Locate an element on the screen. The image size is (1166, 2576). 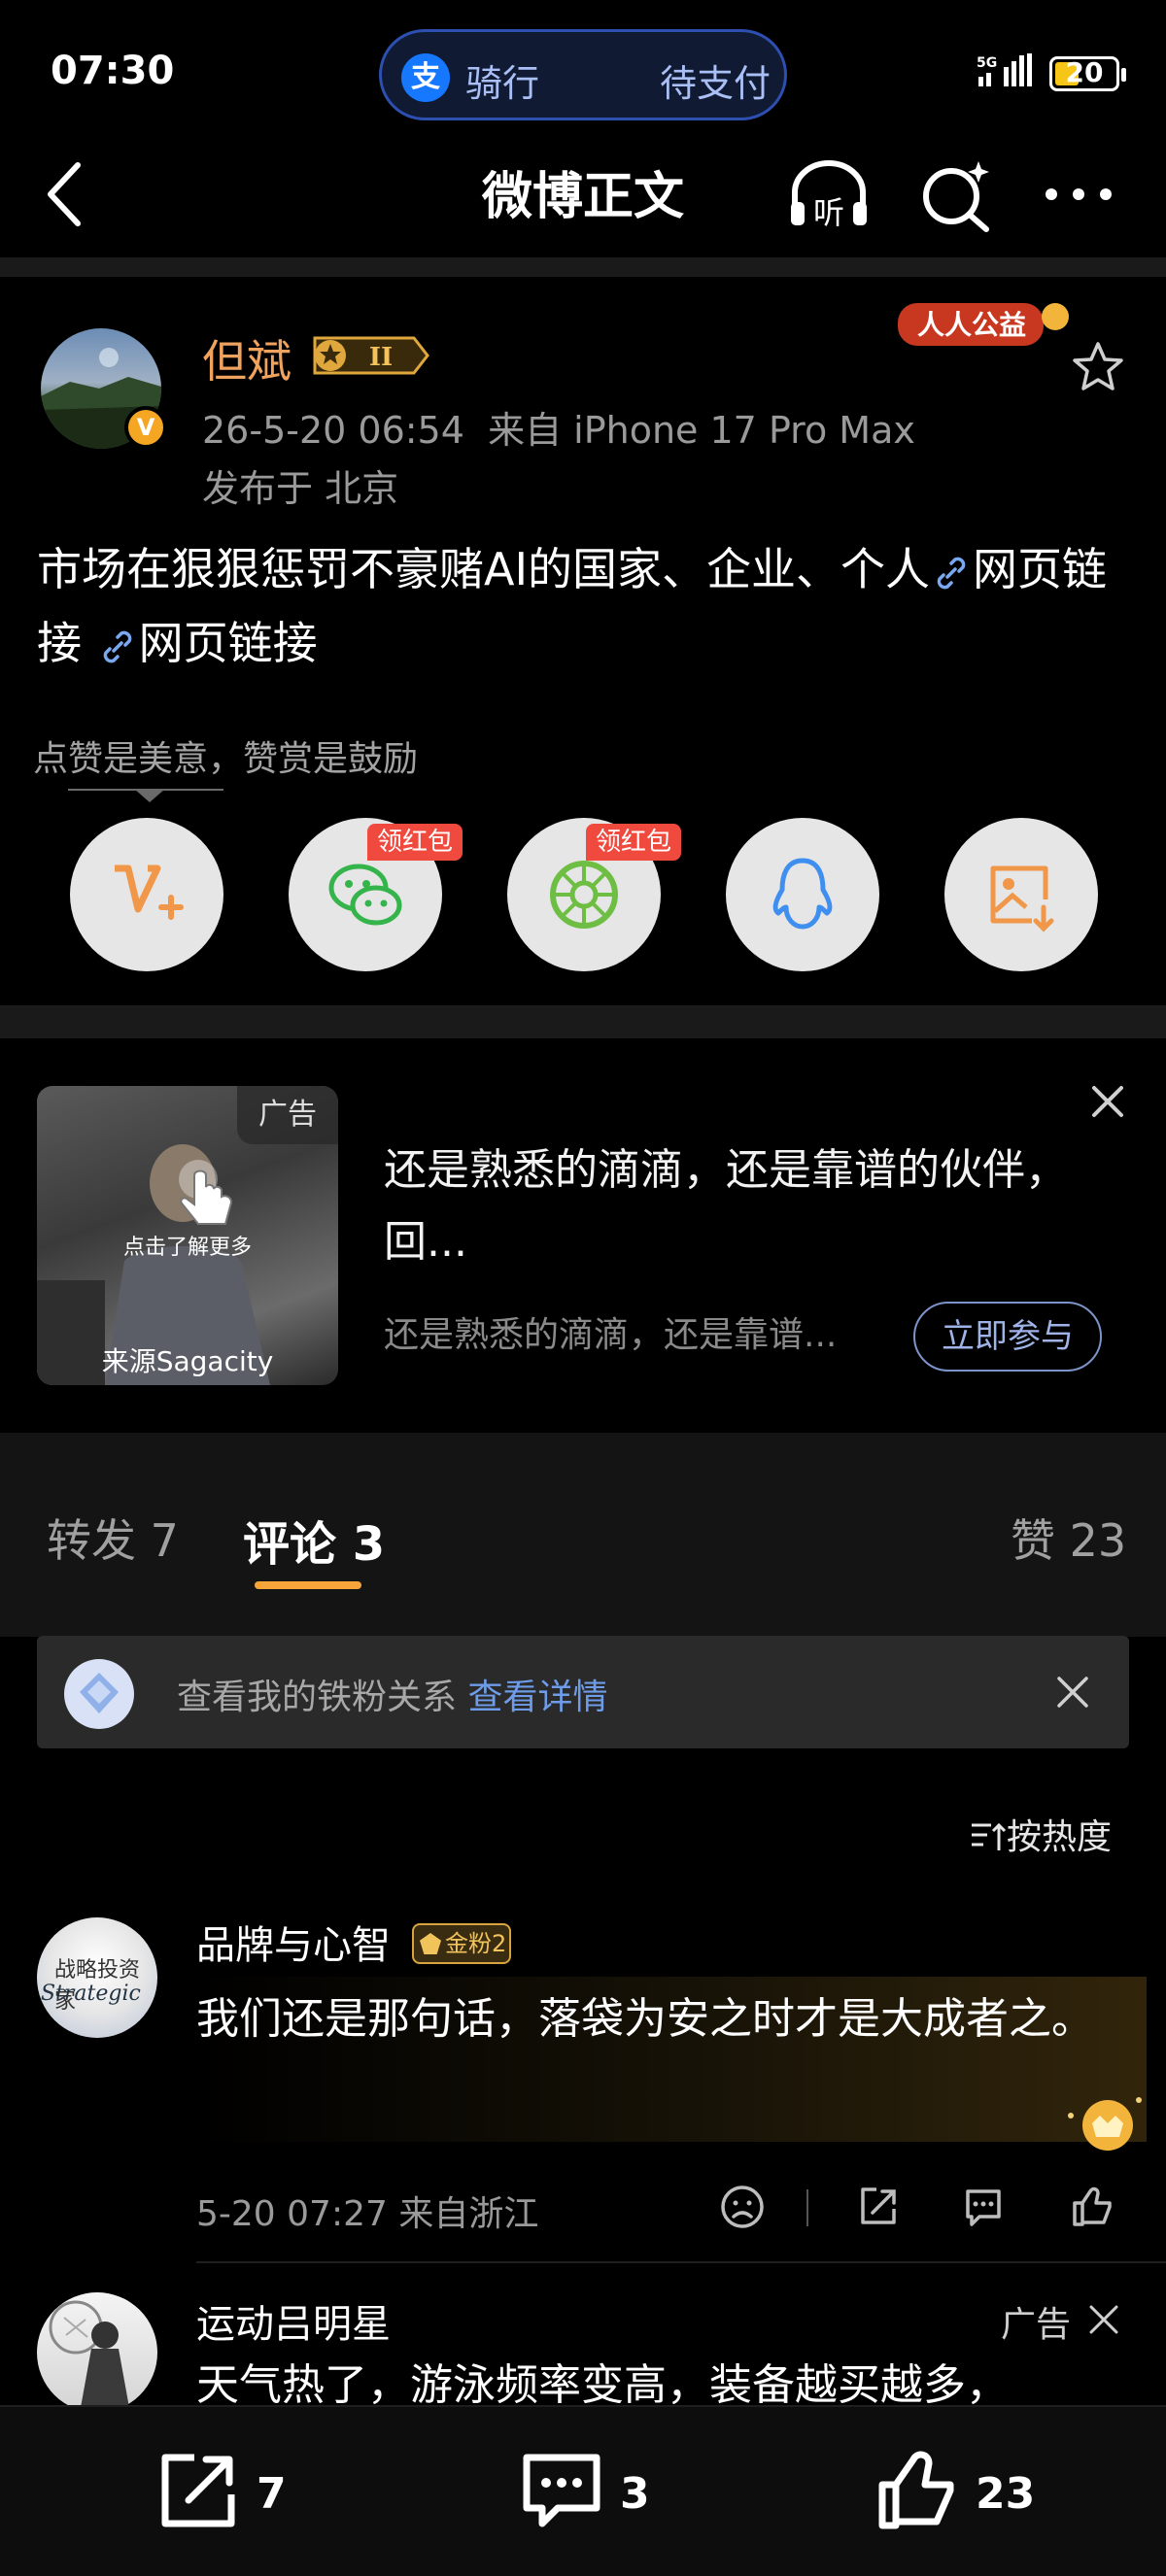
share-qq-button is located at coordinates (802, 894).